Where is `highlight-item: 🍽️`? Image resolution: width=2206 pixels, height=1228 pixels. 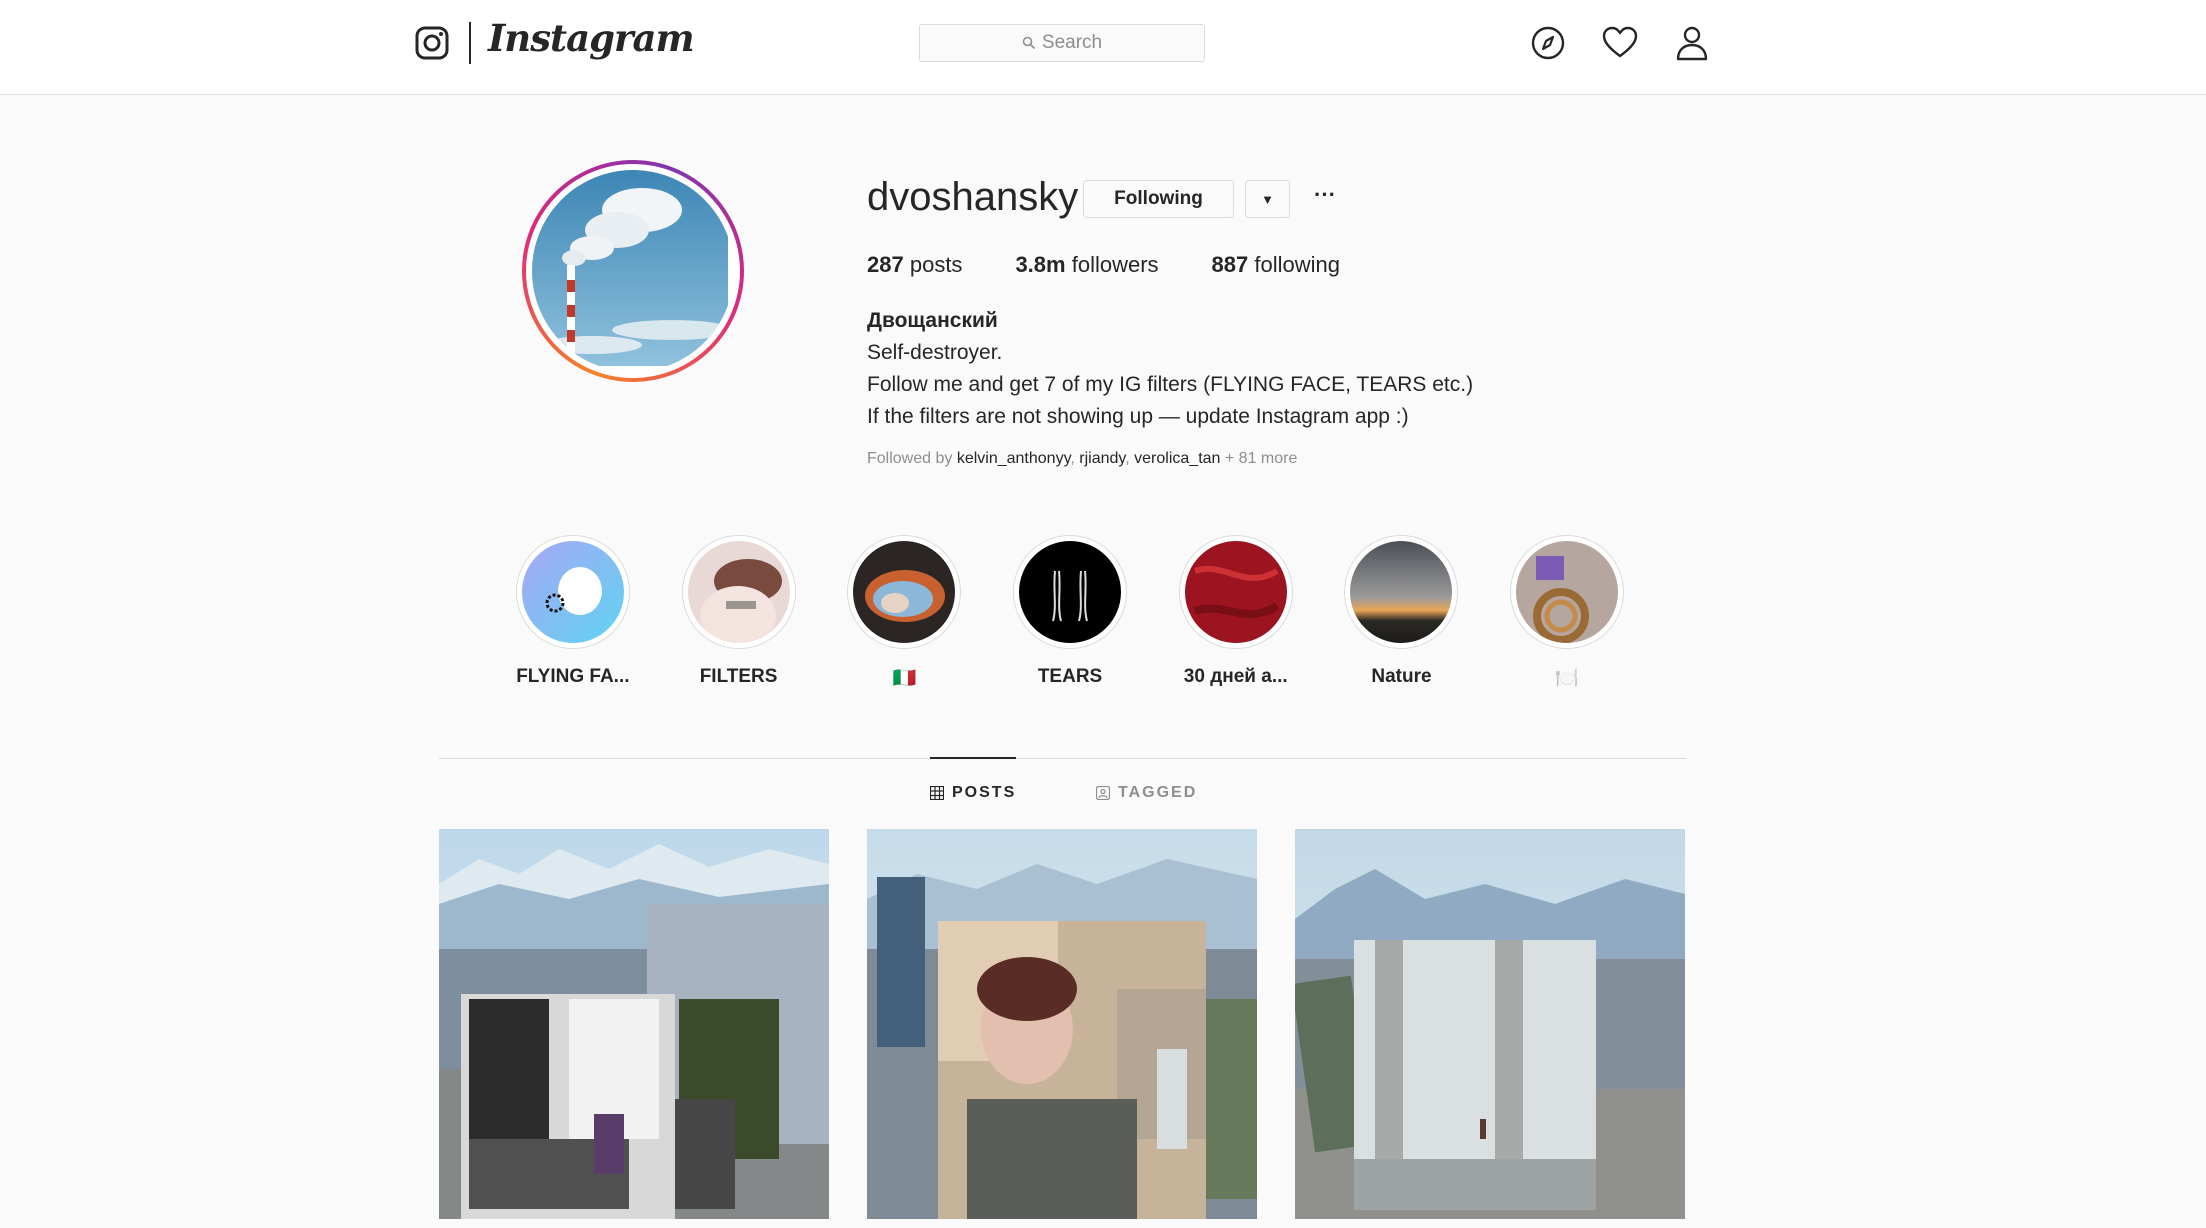
highlight-item: 🍽️ is located at coordinates (1567, 612).